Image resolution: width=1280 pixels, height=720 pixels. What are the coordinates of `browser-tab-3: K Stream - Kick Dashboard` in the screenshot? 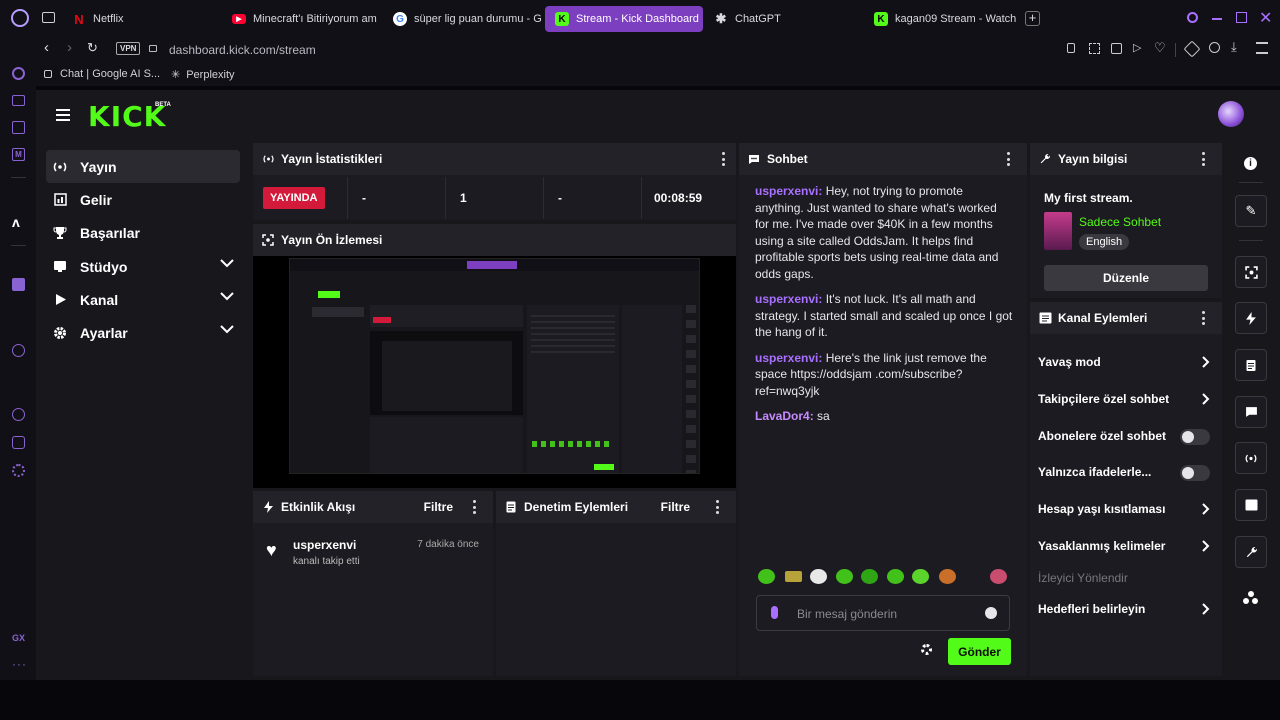 It's located at (624, 19).